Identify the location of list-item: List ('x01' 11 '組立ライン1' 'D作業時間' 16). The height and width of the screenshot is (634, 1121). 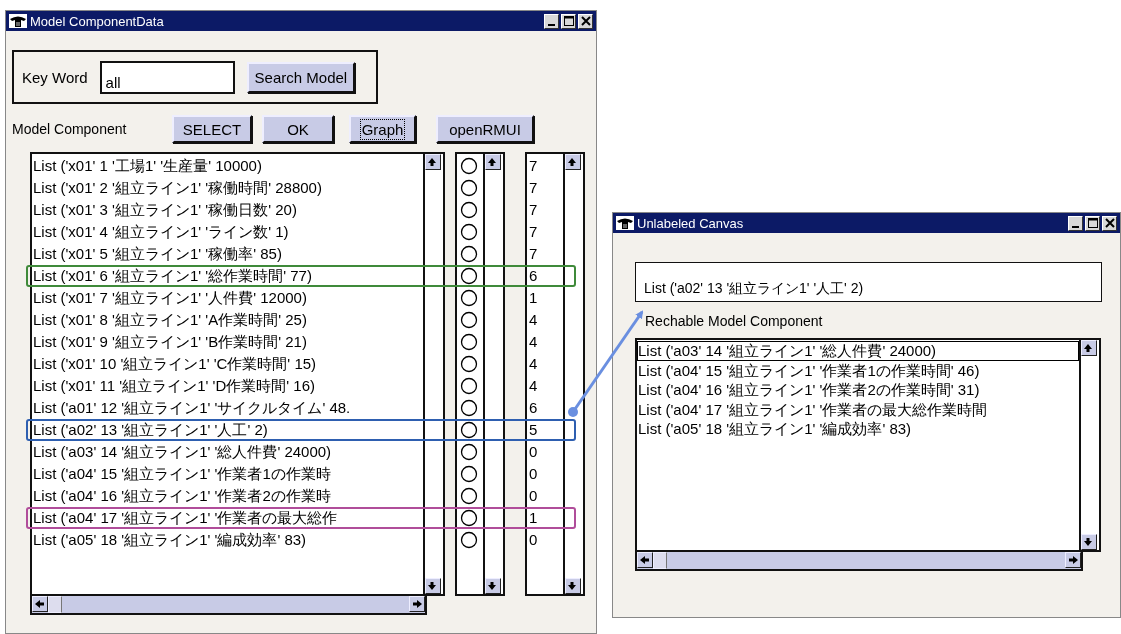
(227, 386).